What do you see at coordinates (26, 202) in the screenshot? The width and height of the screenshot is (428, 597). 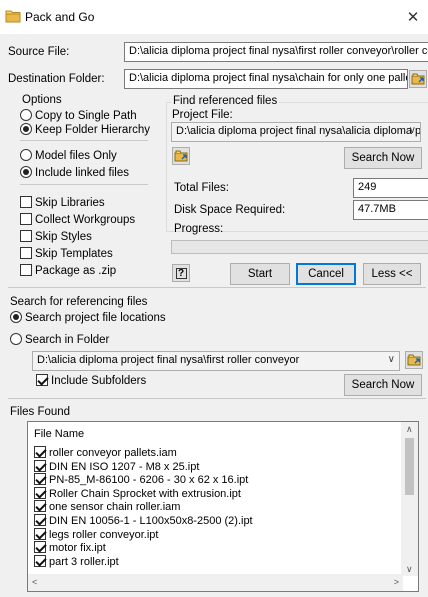 I see `skip-libraries-checkbox` at bounding box center [26, 202].